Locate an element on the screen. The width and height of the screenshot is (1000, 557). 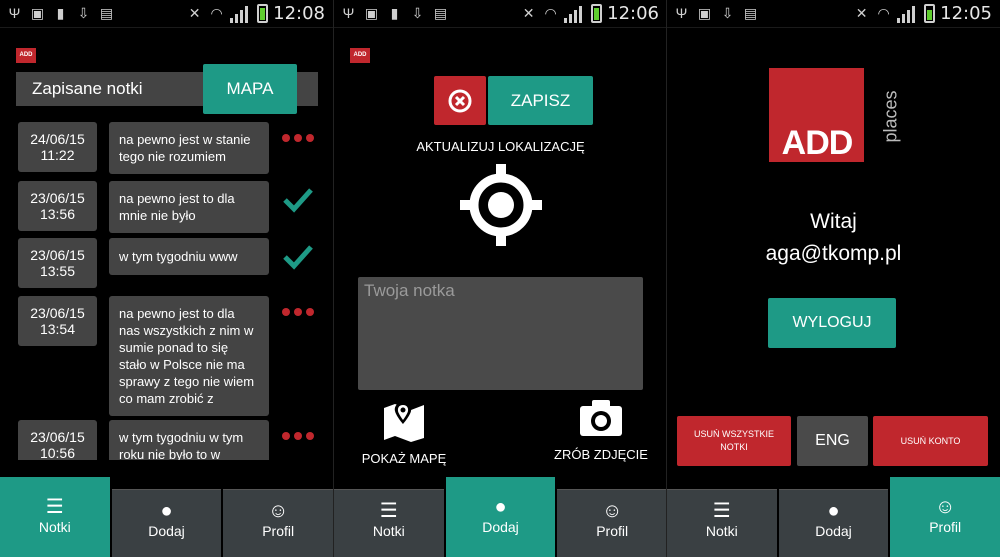
system-icons: ✕ ◠ 12:06 is located at coordinates (589, 13).